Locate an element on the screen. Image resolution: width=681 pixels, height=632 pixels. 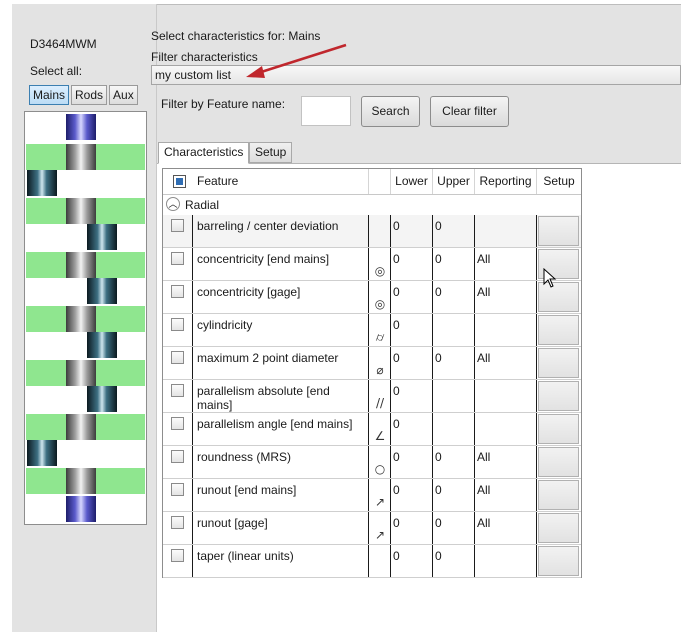
table-row: concentricity [gage] ◎ 0 0 All is located at coordinates (372, 297).